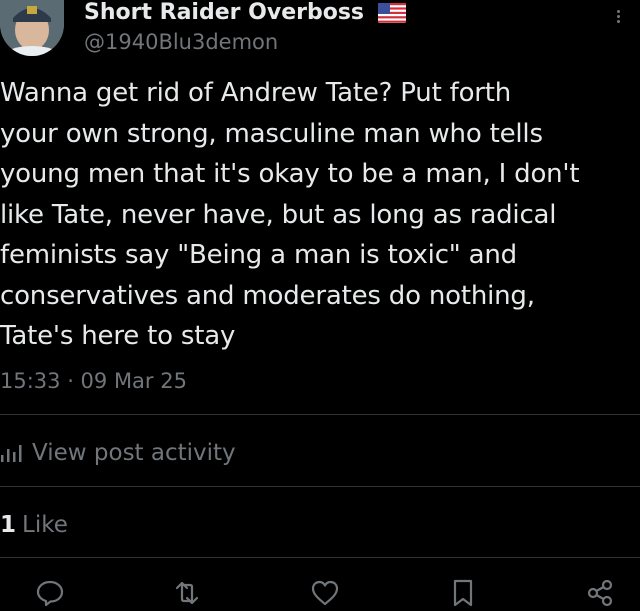  I want to click on author-display-name-row: Short Raider Overboss, so click(245, 13).